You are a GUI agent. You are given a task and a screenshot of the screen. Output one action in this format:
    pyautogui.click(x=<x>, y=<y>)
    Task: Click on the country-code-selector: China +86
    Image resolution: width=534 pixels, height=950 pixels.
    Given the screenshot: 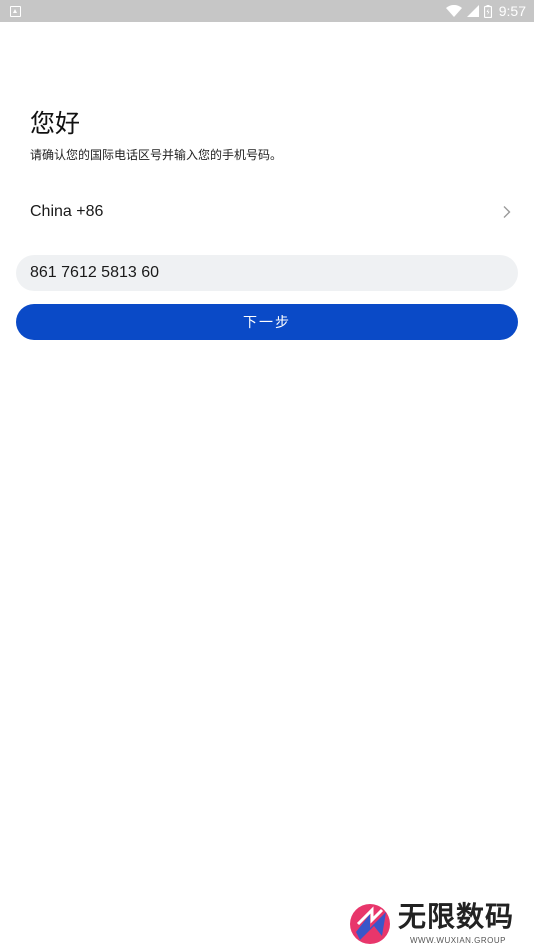 What is the action you would take?
    pyautogui.click(x=267, y=212)
    